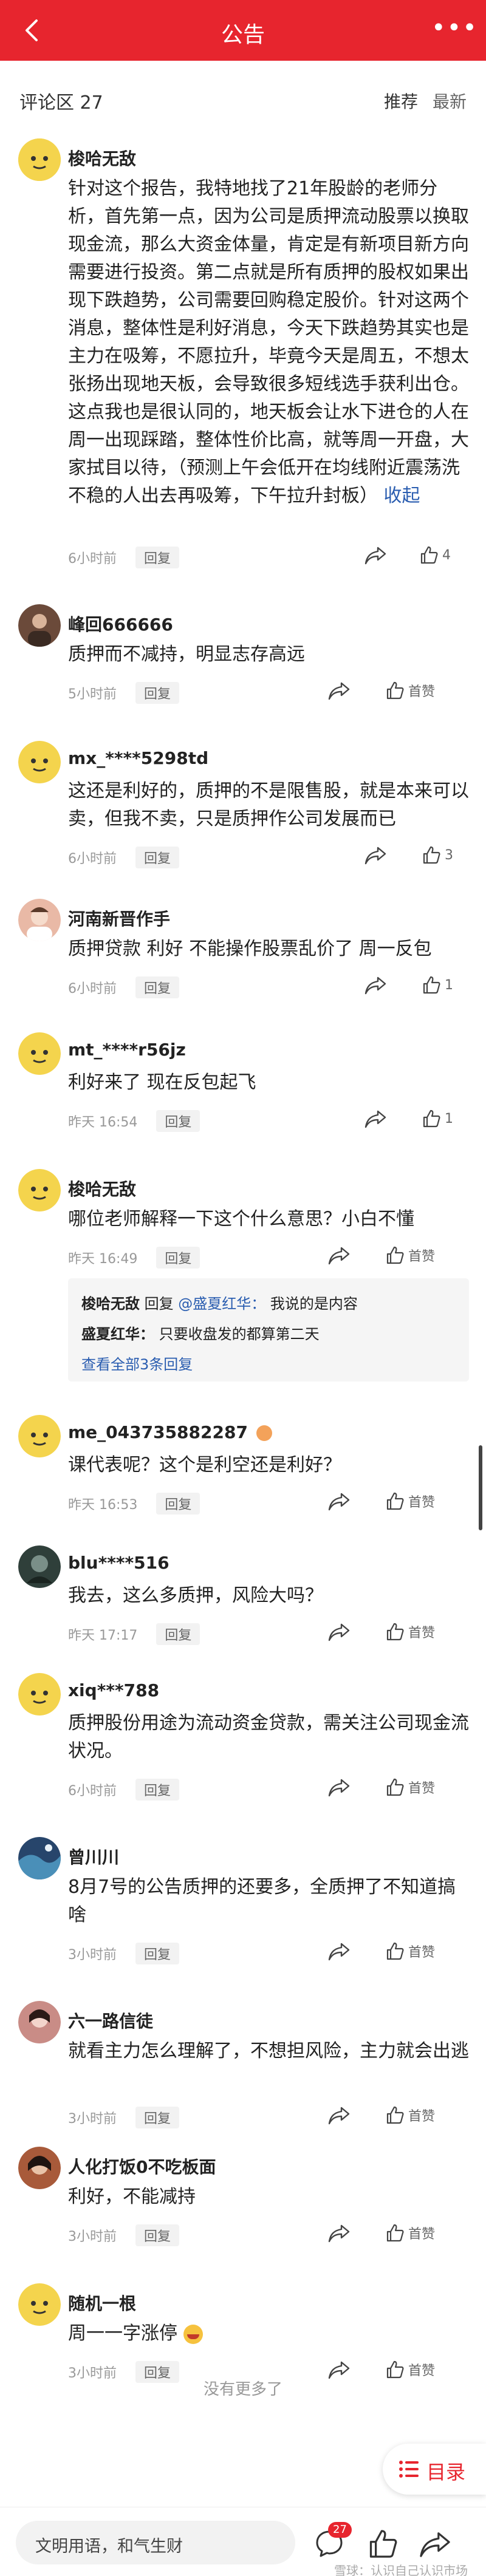  What do you see at coordinates (450, 101) in the screenshot?
I see `sort-latest-tab: 最新` at bounding box center [450, 101].